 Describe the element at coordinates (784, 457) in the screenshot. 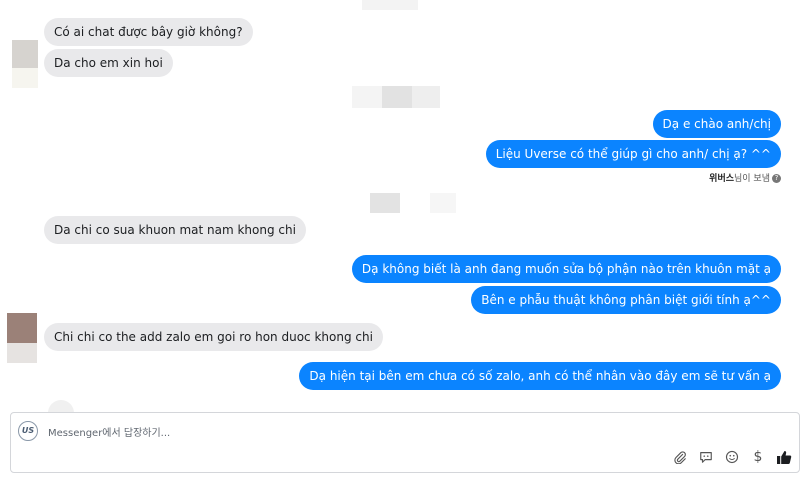

I see `thumbs-up-icon` at that location.